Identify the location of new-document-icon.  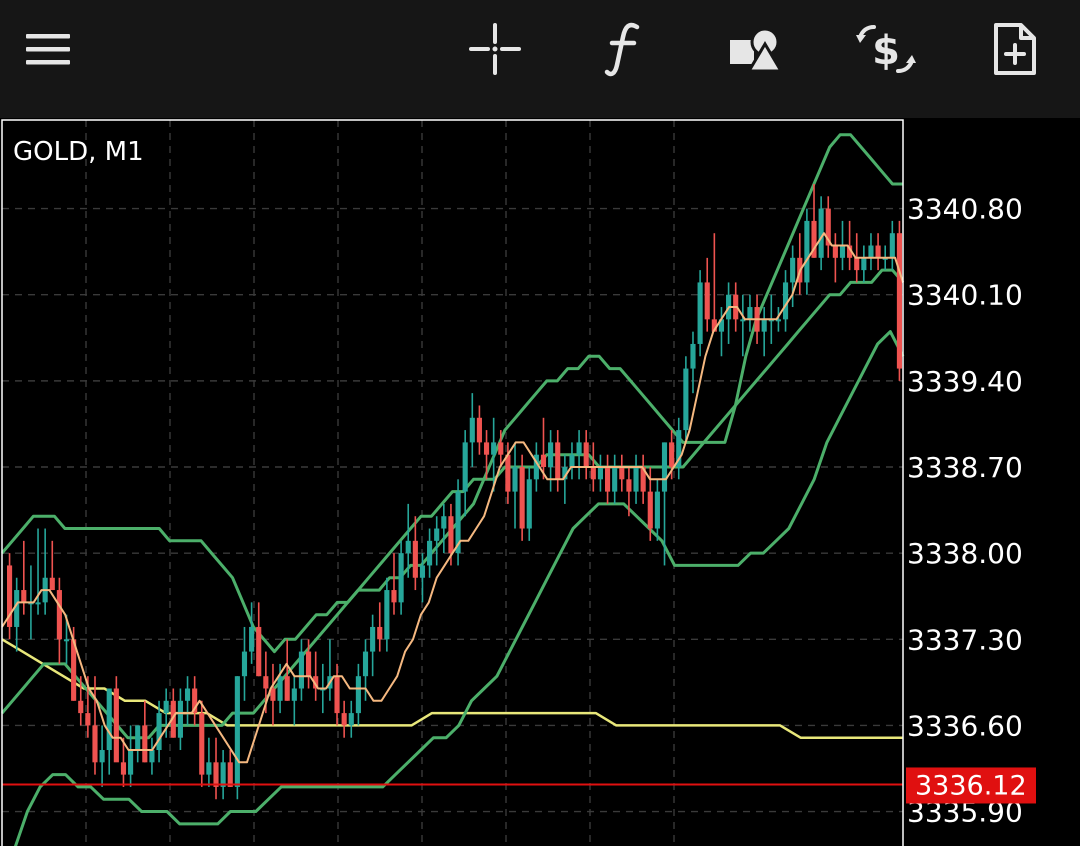
(1015, 49).